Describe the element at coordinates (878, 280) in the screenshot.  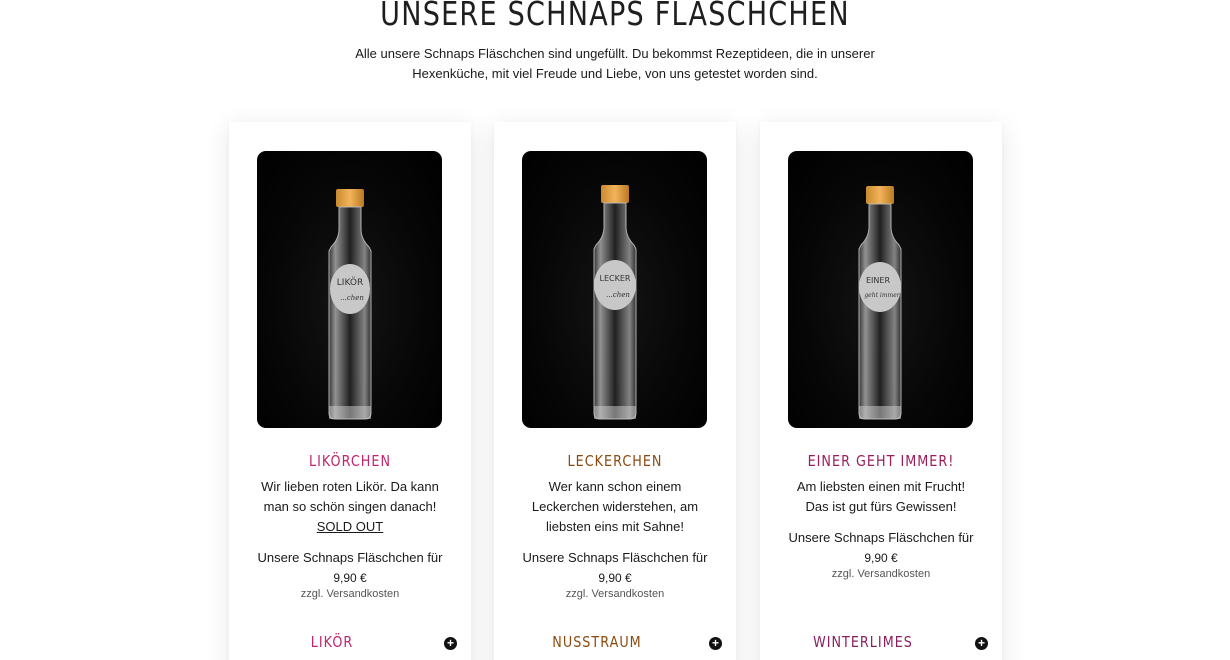
I see `svg-text: EINER` at that location.